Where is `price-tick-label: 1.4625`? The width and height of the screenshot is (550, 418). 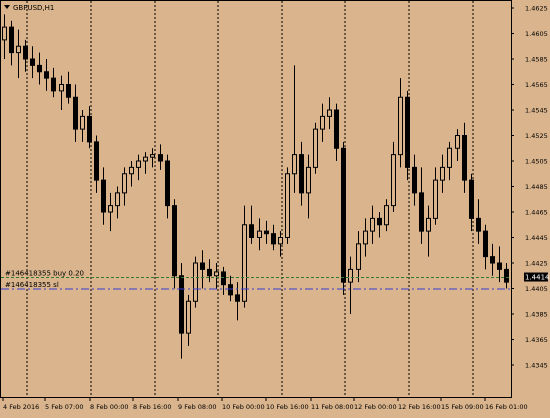
price-tick-label: 1.4625 is located at coordinates (536, 9).